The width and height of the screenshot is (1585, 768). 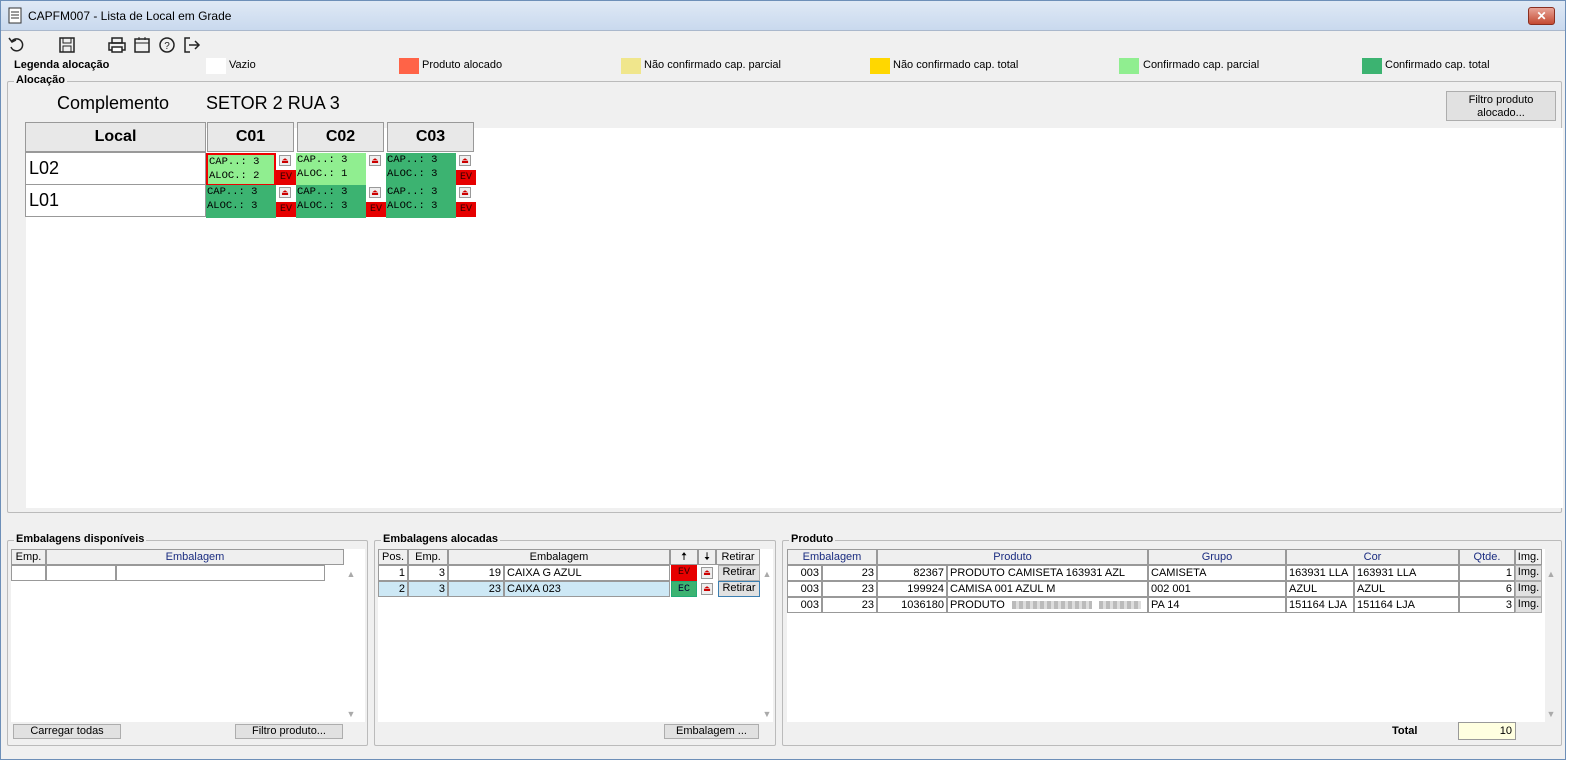 I want to click on aloc-cell-num: 23, so click(x=476, y=589).